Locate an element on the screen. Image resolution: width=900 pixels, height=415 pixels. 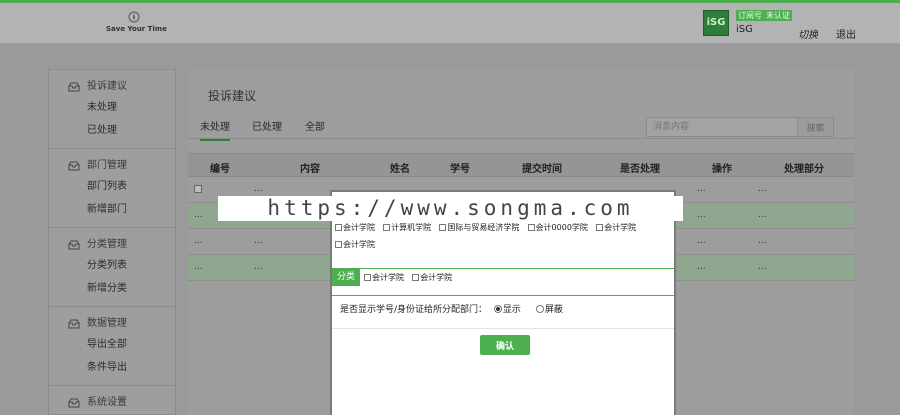
column-header-id: 编号 is located at coordinates (220, 169).